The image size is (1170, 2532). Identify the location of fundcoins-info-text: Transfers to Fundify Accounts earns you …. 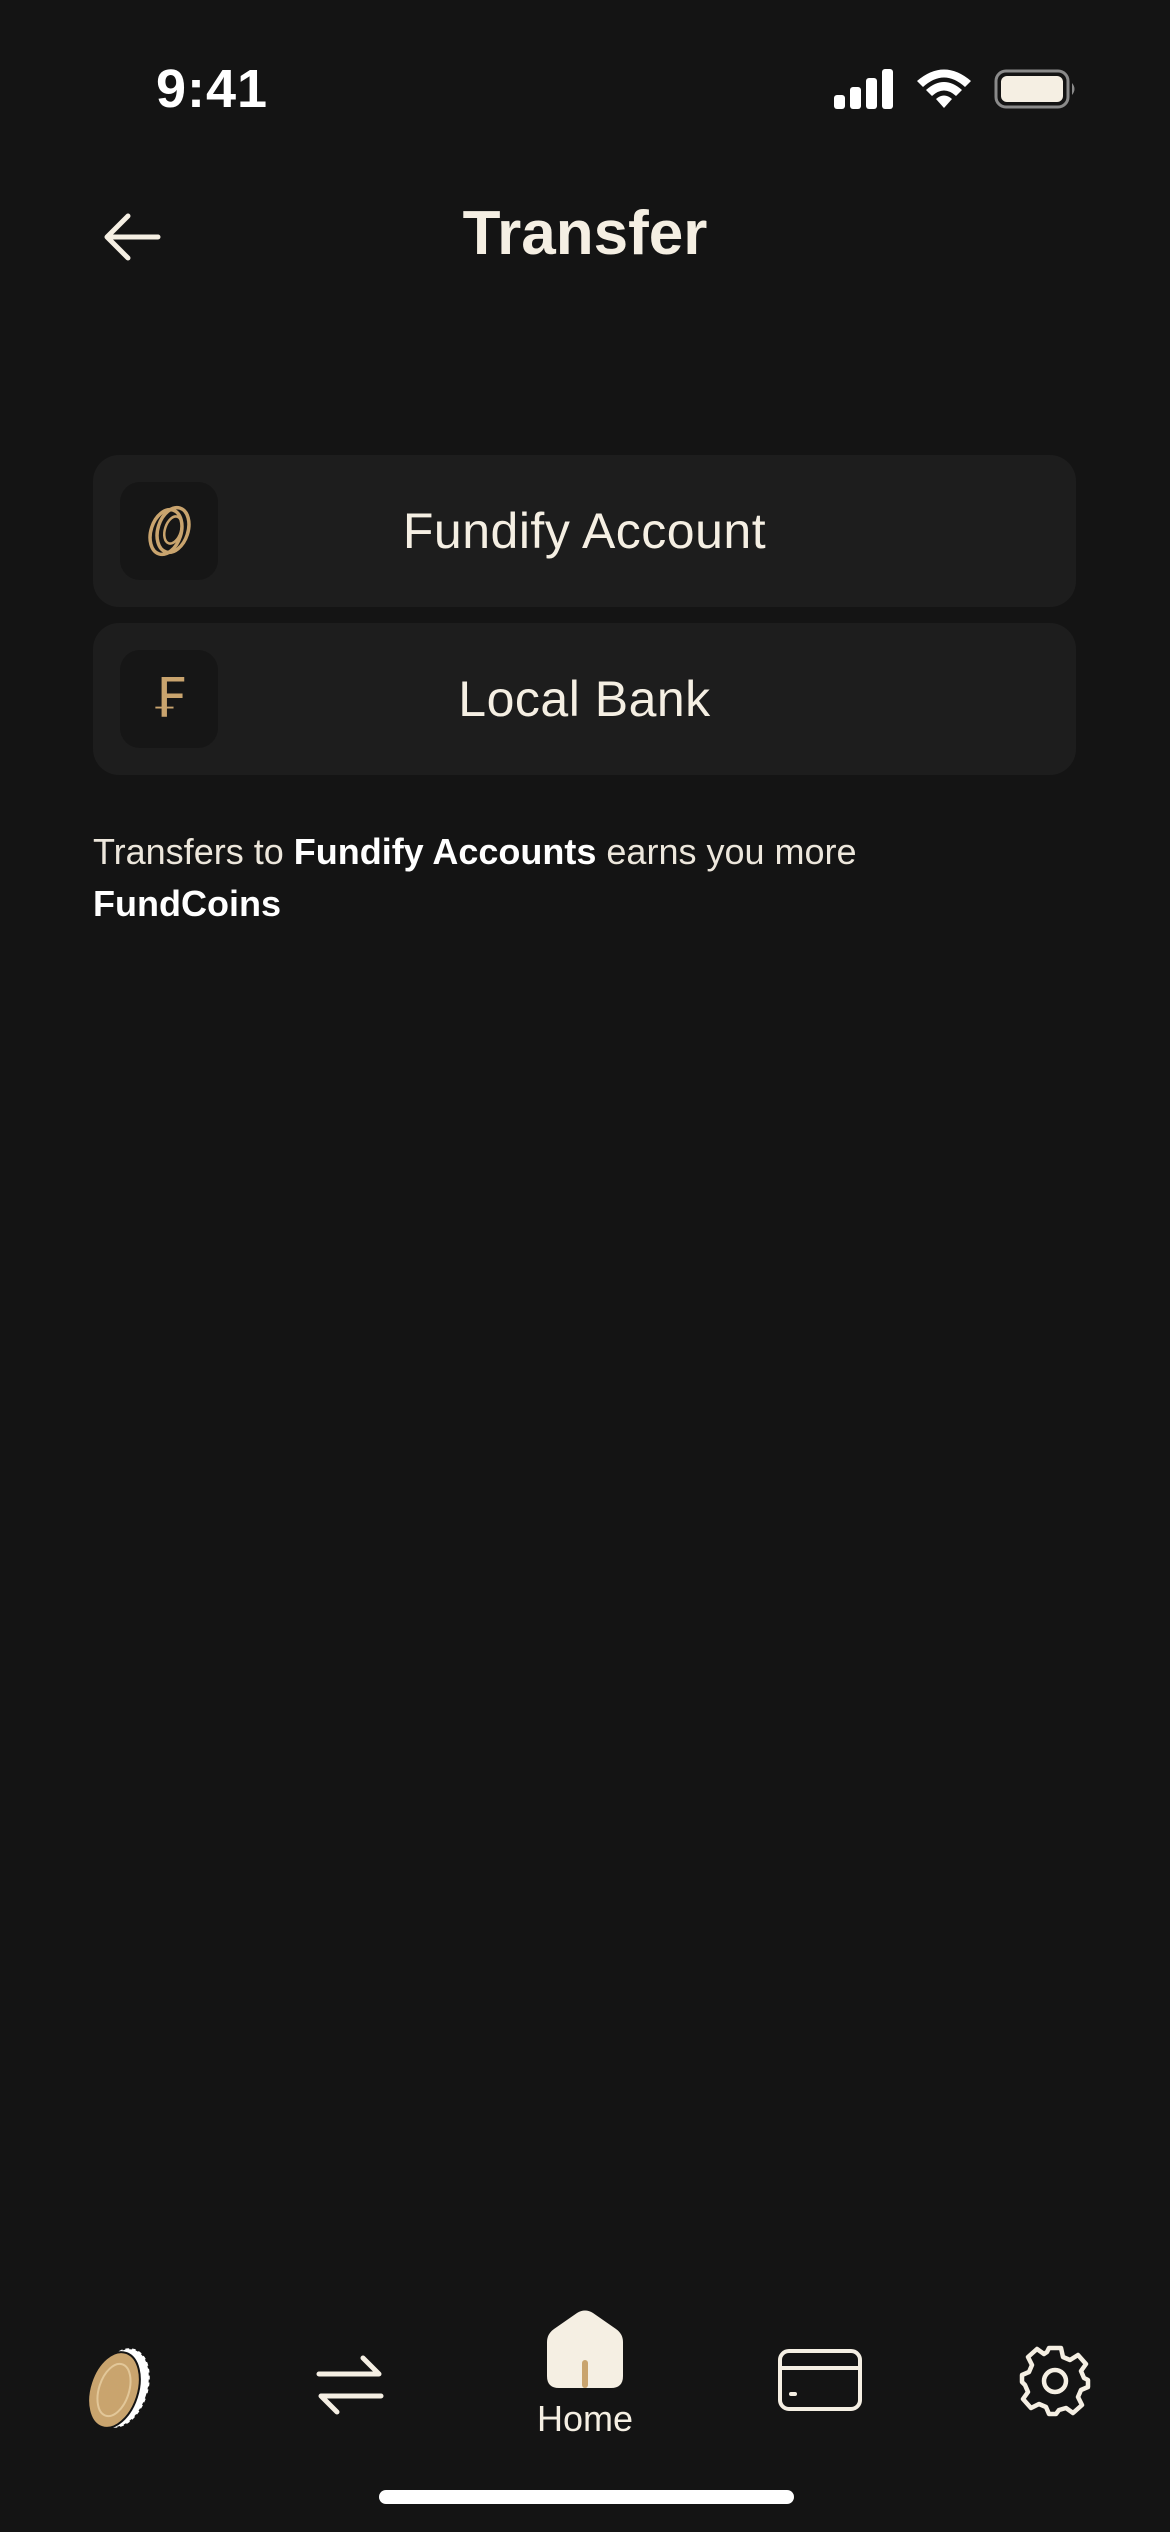
(583, 878).